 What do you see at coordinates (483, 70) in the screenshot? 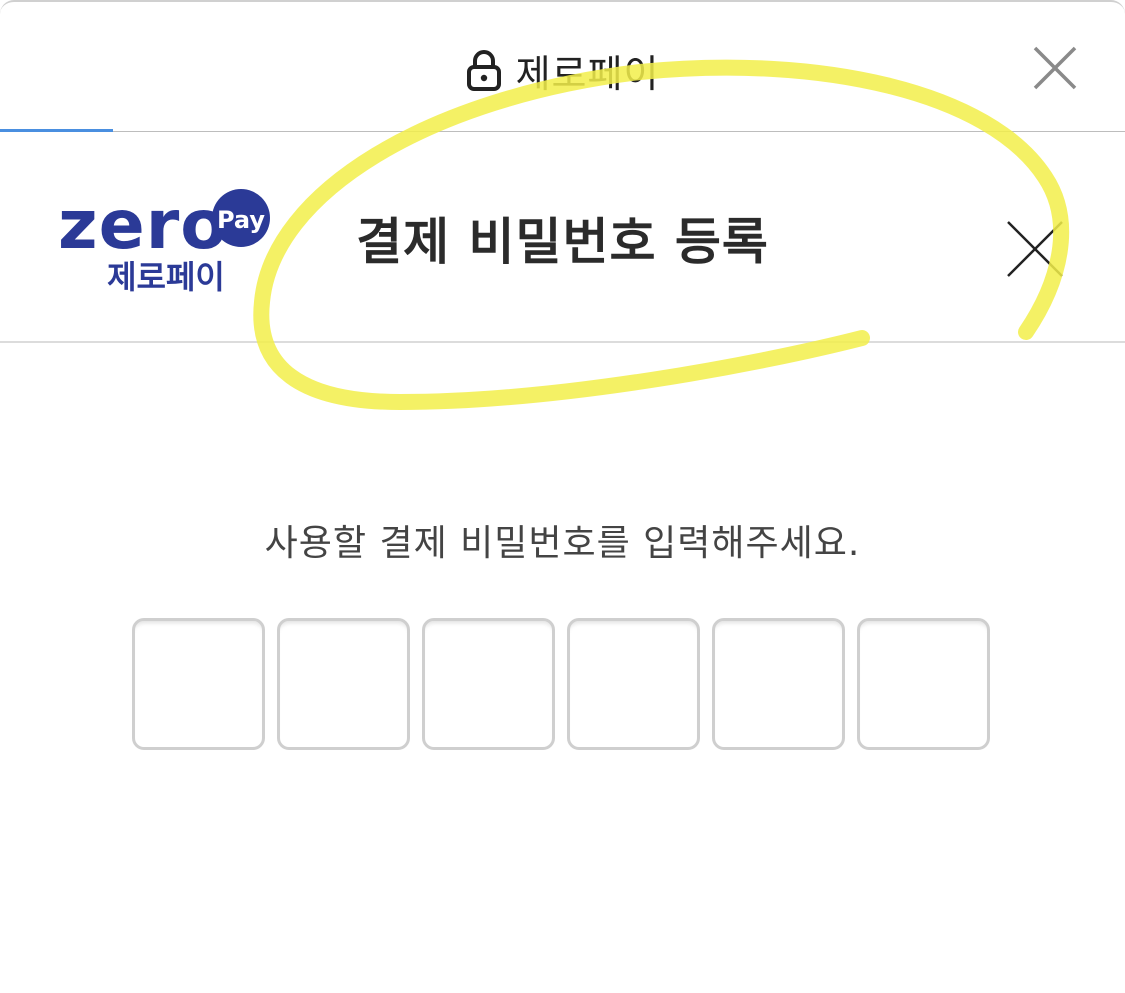
I see `lock-icon` at bounding box center [483, 70].